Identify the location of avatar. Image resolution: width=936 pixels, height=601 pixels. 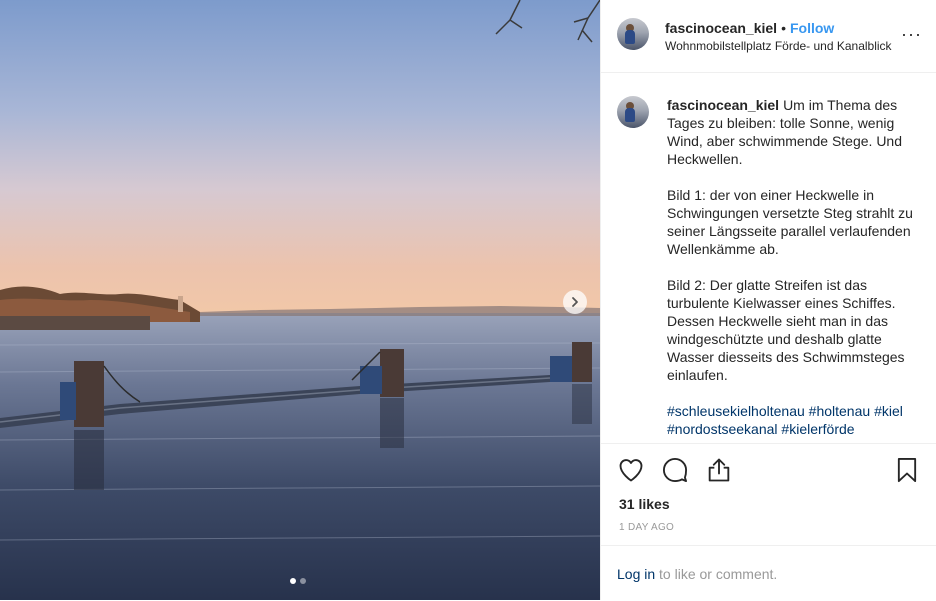
(633, 34).